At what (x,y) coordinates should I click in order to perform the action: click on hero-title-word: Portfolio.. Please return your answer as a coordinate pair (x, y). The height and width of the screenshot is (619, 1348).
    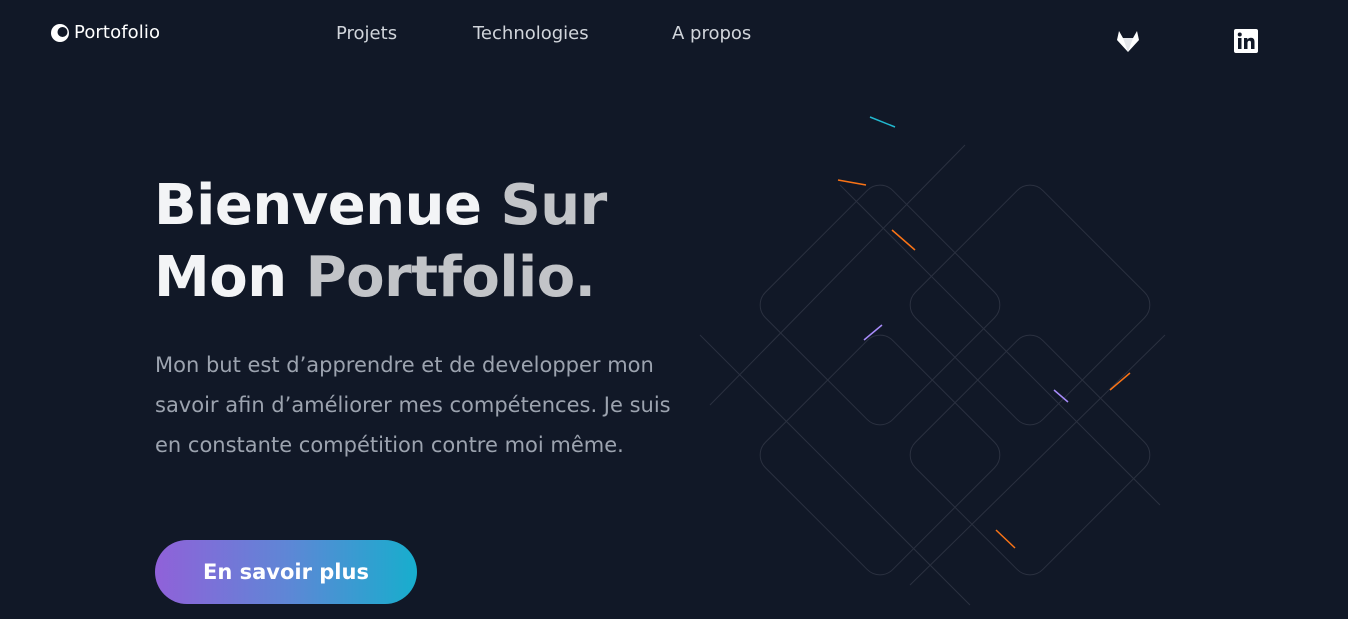
    Looking at the image, I should click on (450, 277).